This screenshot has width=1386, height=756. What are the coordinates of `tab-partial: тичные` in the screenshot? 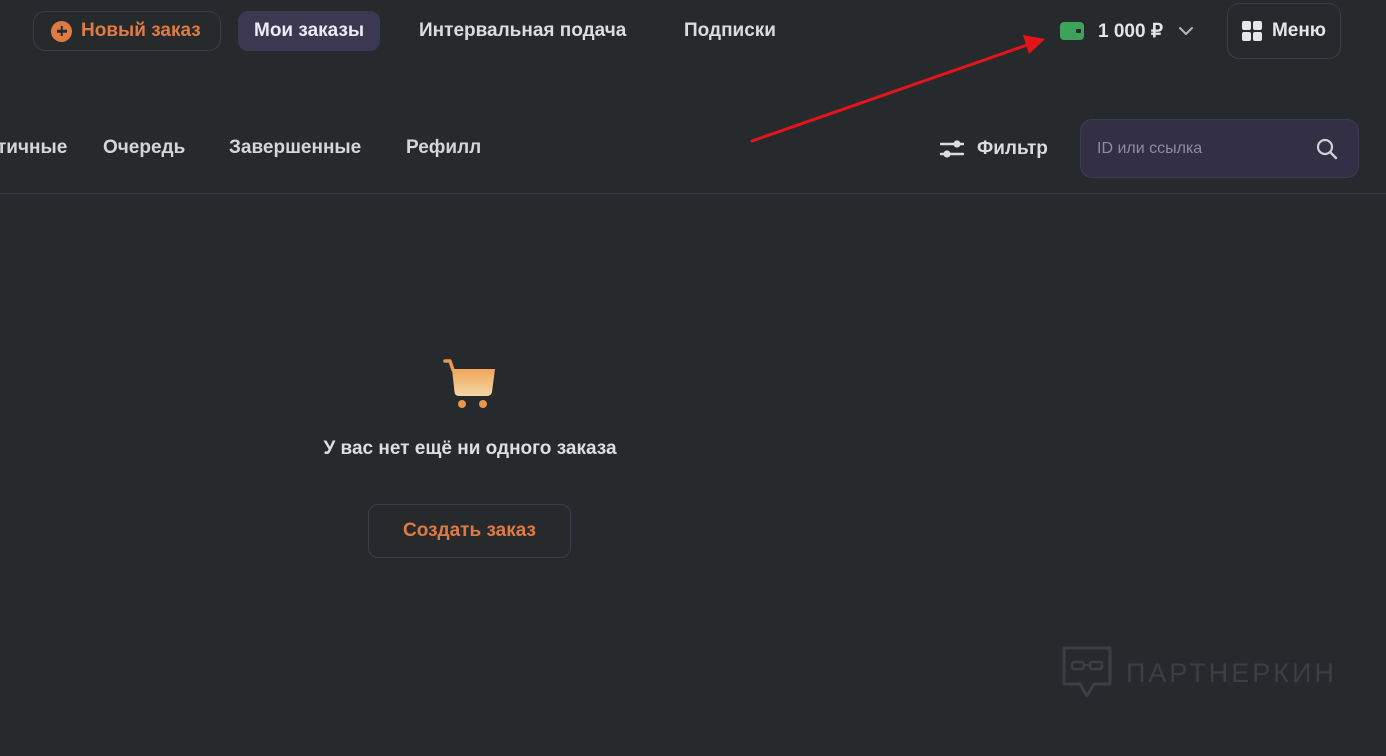 It's located at (33, 148).